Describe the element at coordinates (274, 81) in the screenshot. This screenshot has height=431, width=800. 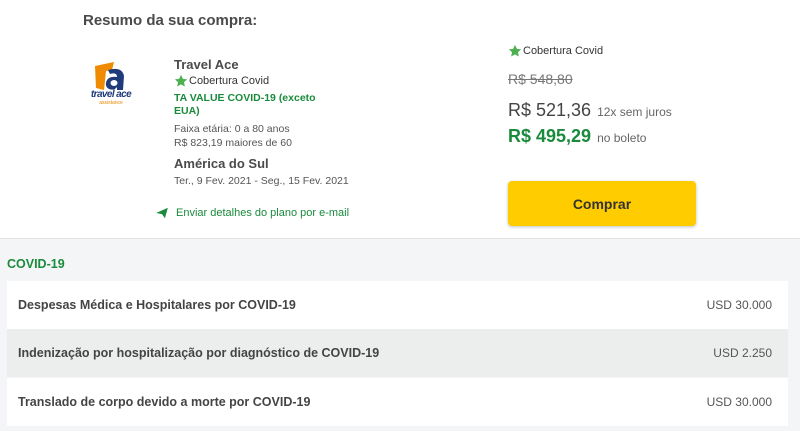
I see `covid-coverage-badge: Cobertura Covid` at that location.